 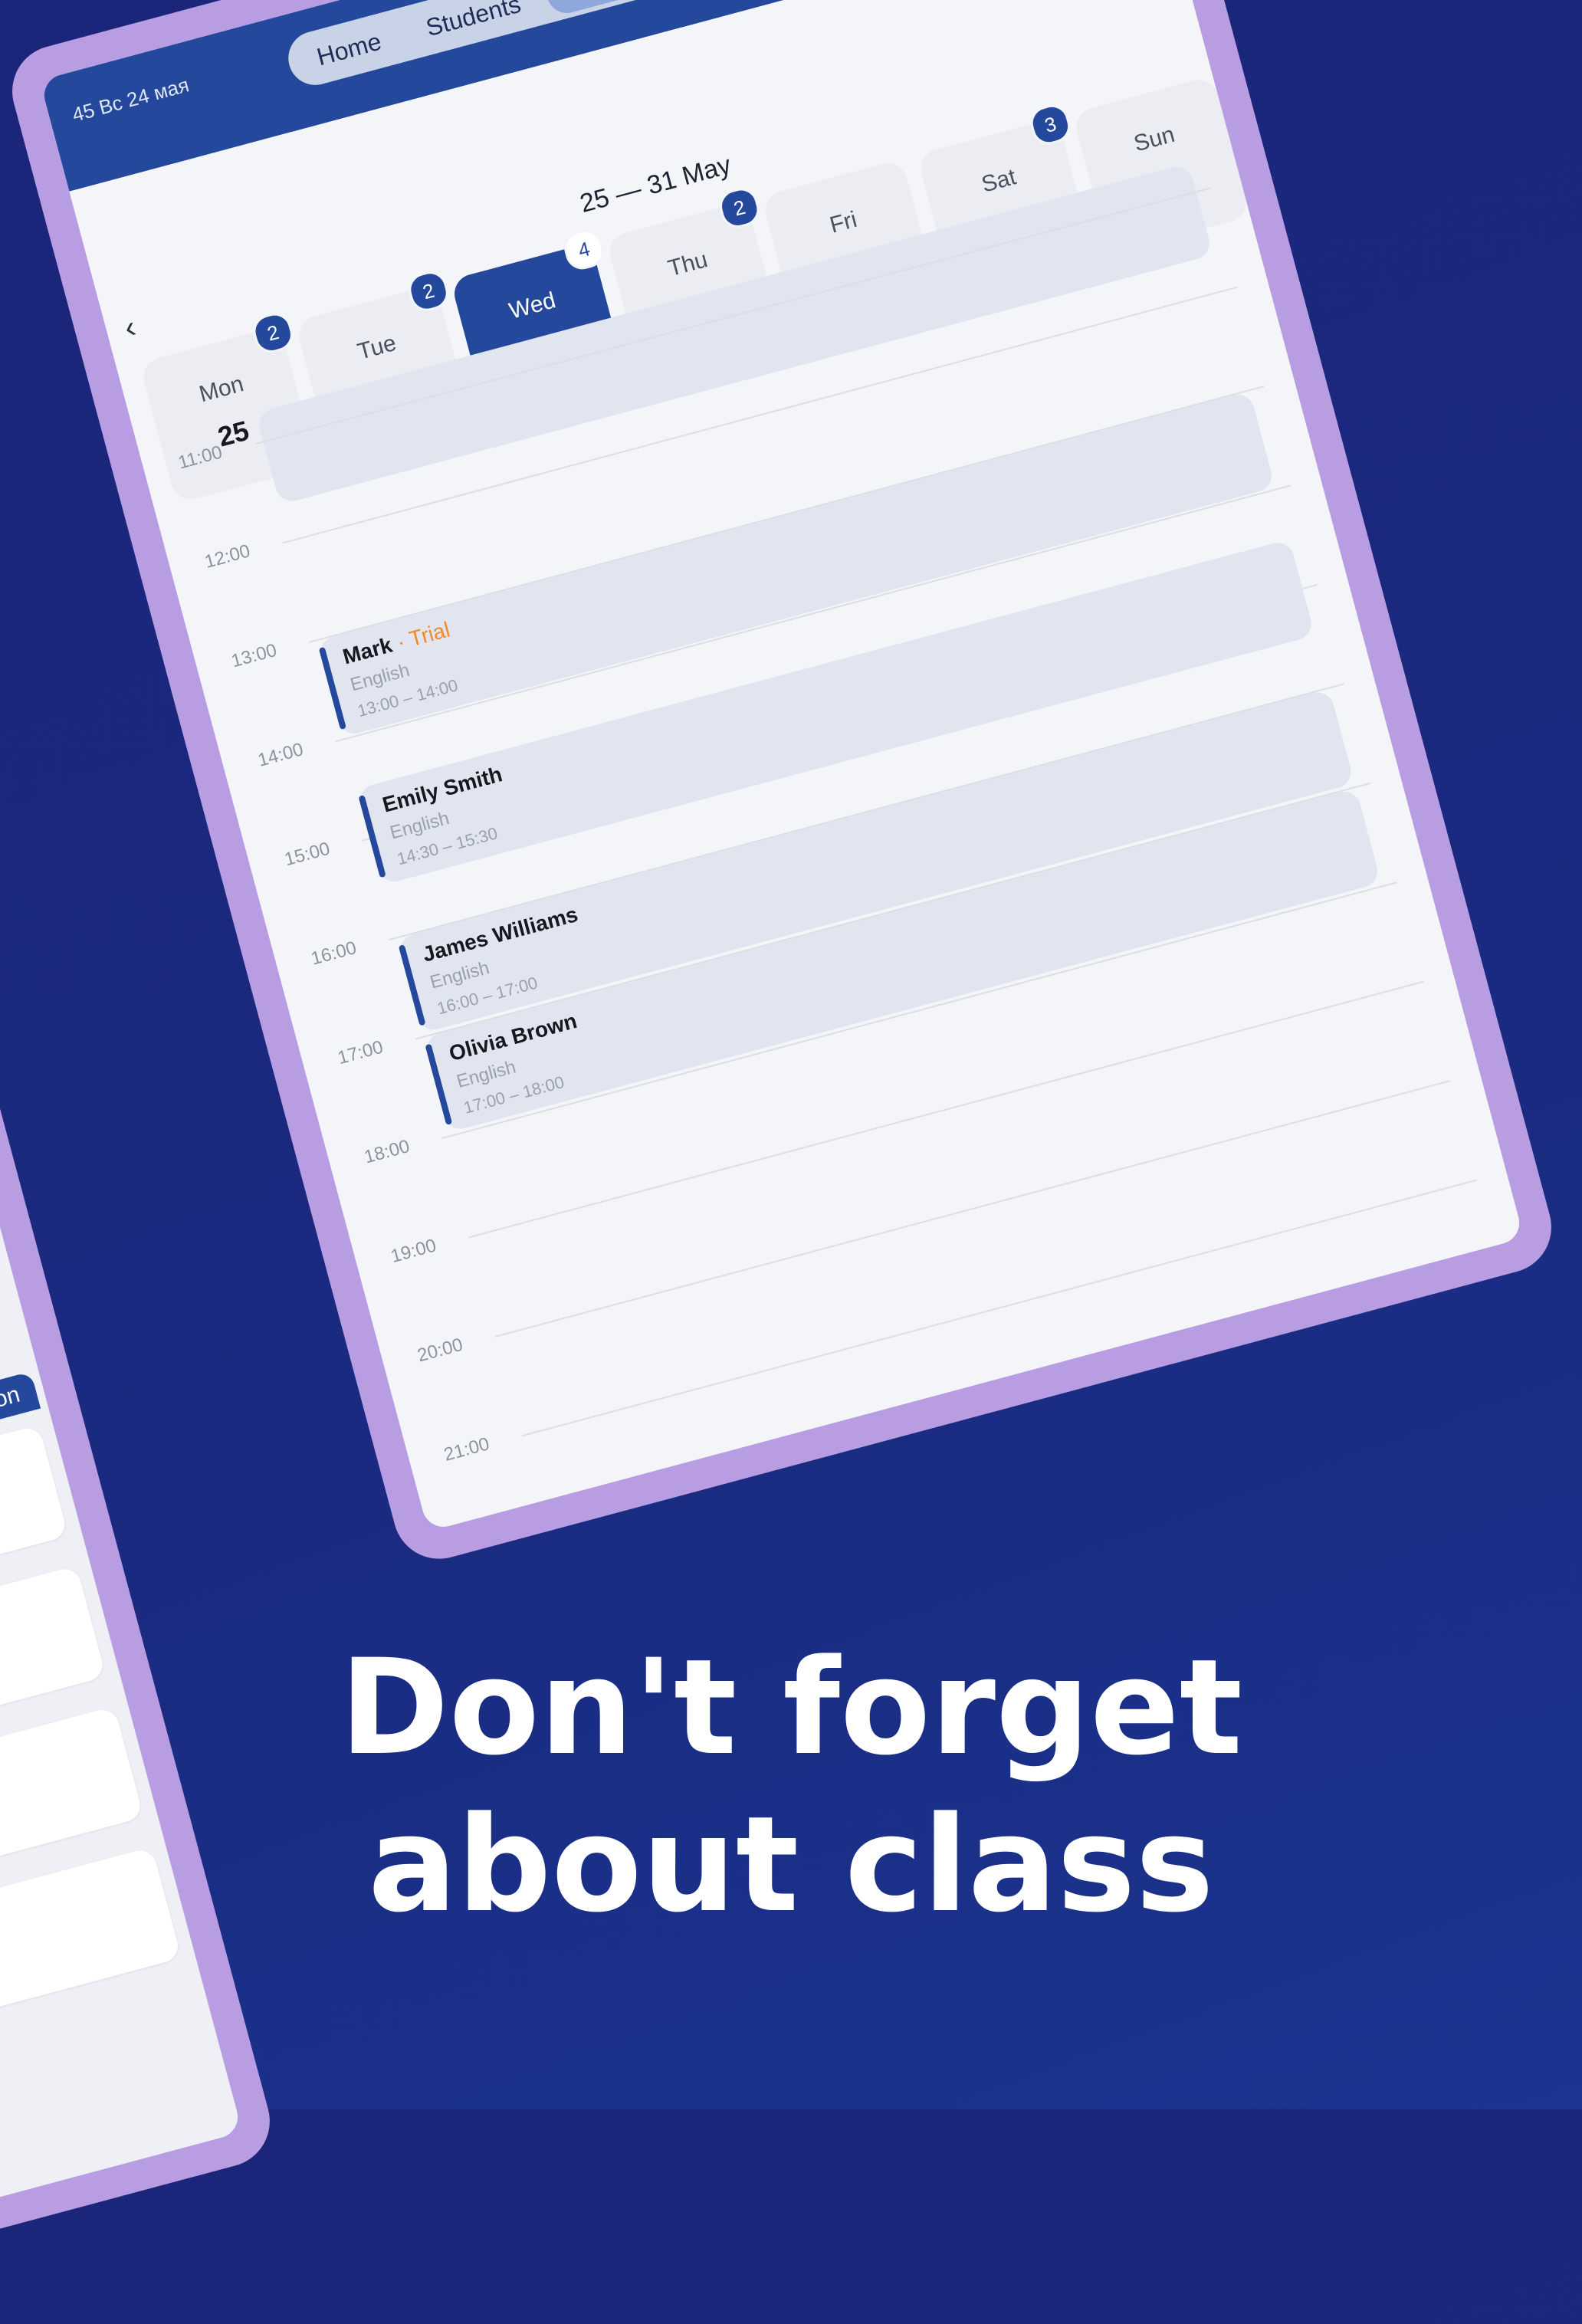 I want to click on background-tablet-screen: esson, so click(x=121, y=1609).